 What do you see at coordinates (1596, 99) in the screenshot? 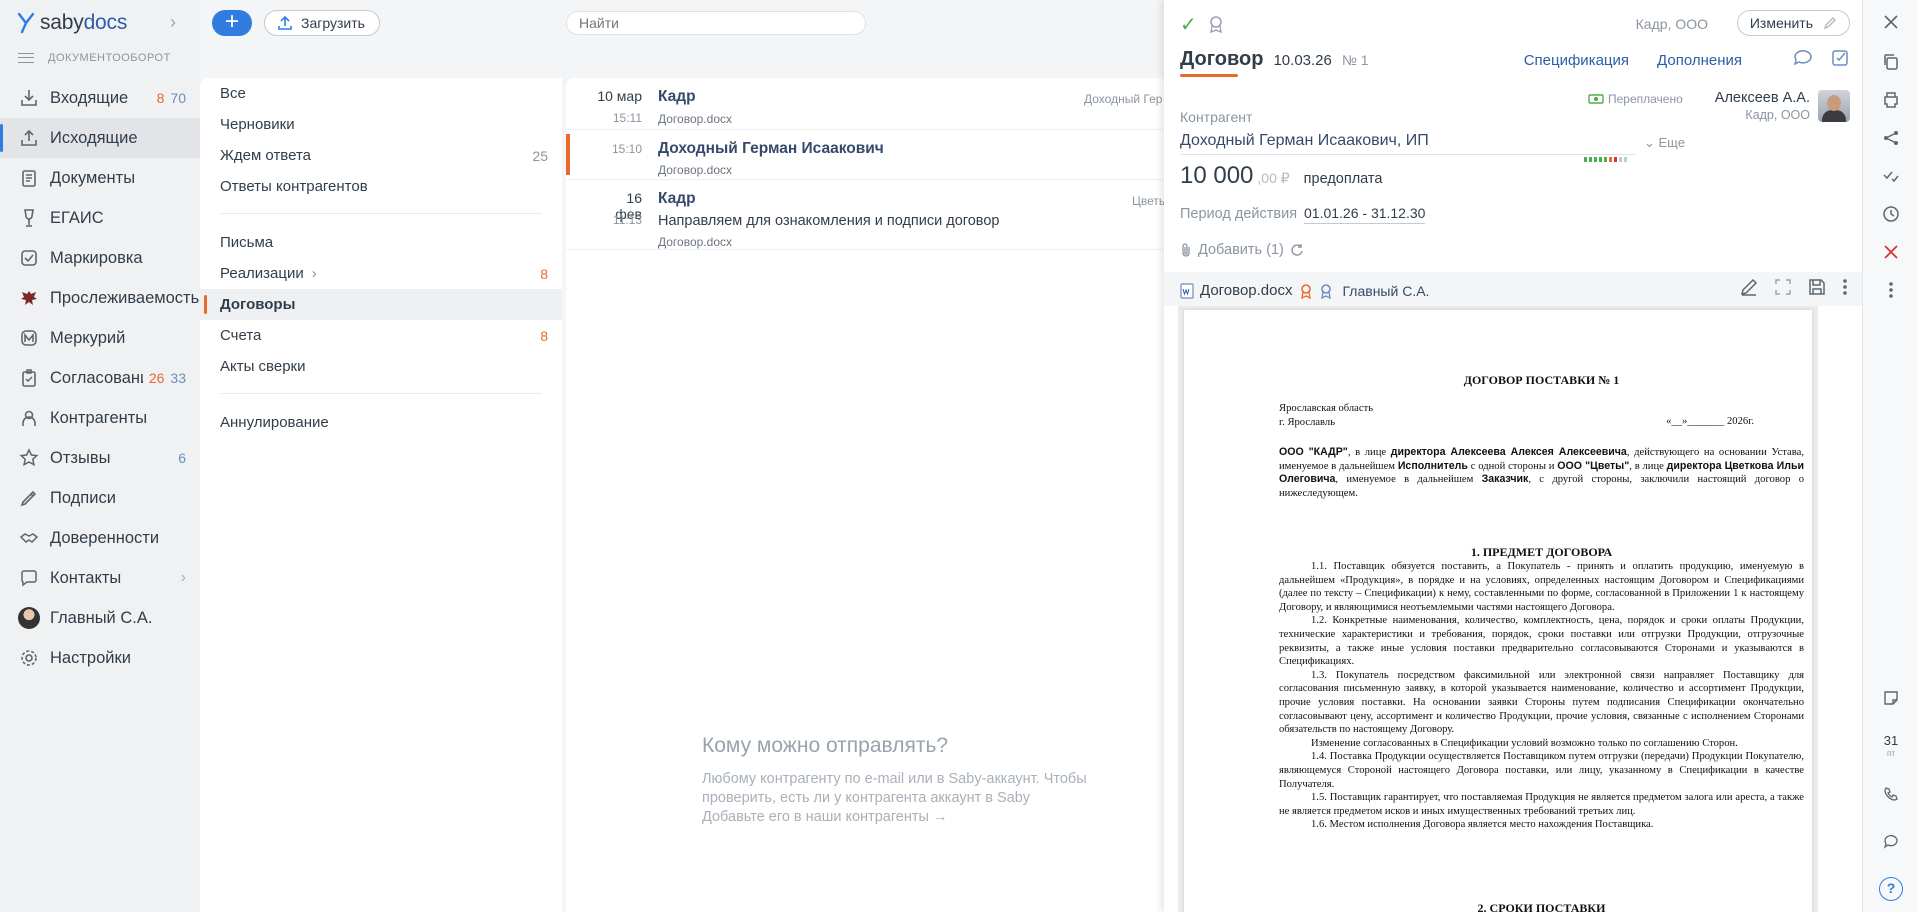
I see `money-icon` at bounding box center [1596, 99].